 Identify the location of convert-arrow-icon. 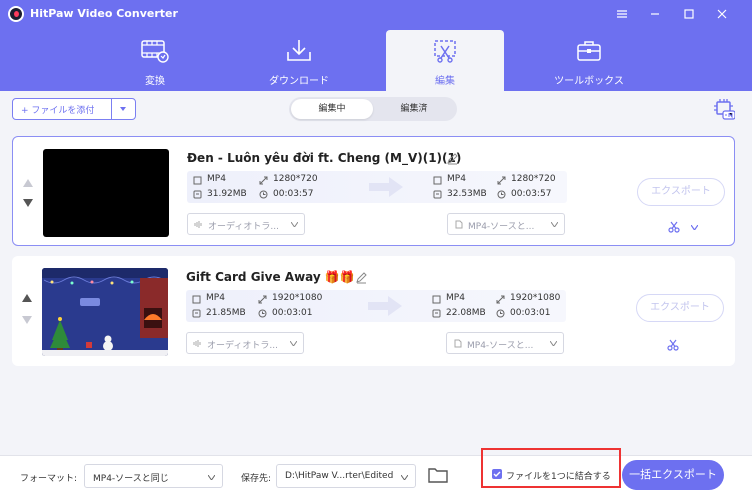
(385, 306).